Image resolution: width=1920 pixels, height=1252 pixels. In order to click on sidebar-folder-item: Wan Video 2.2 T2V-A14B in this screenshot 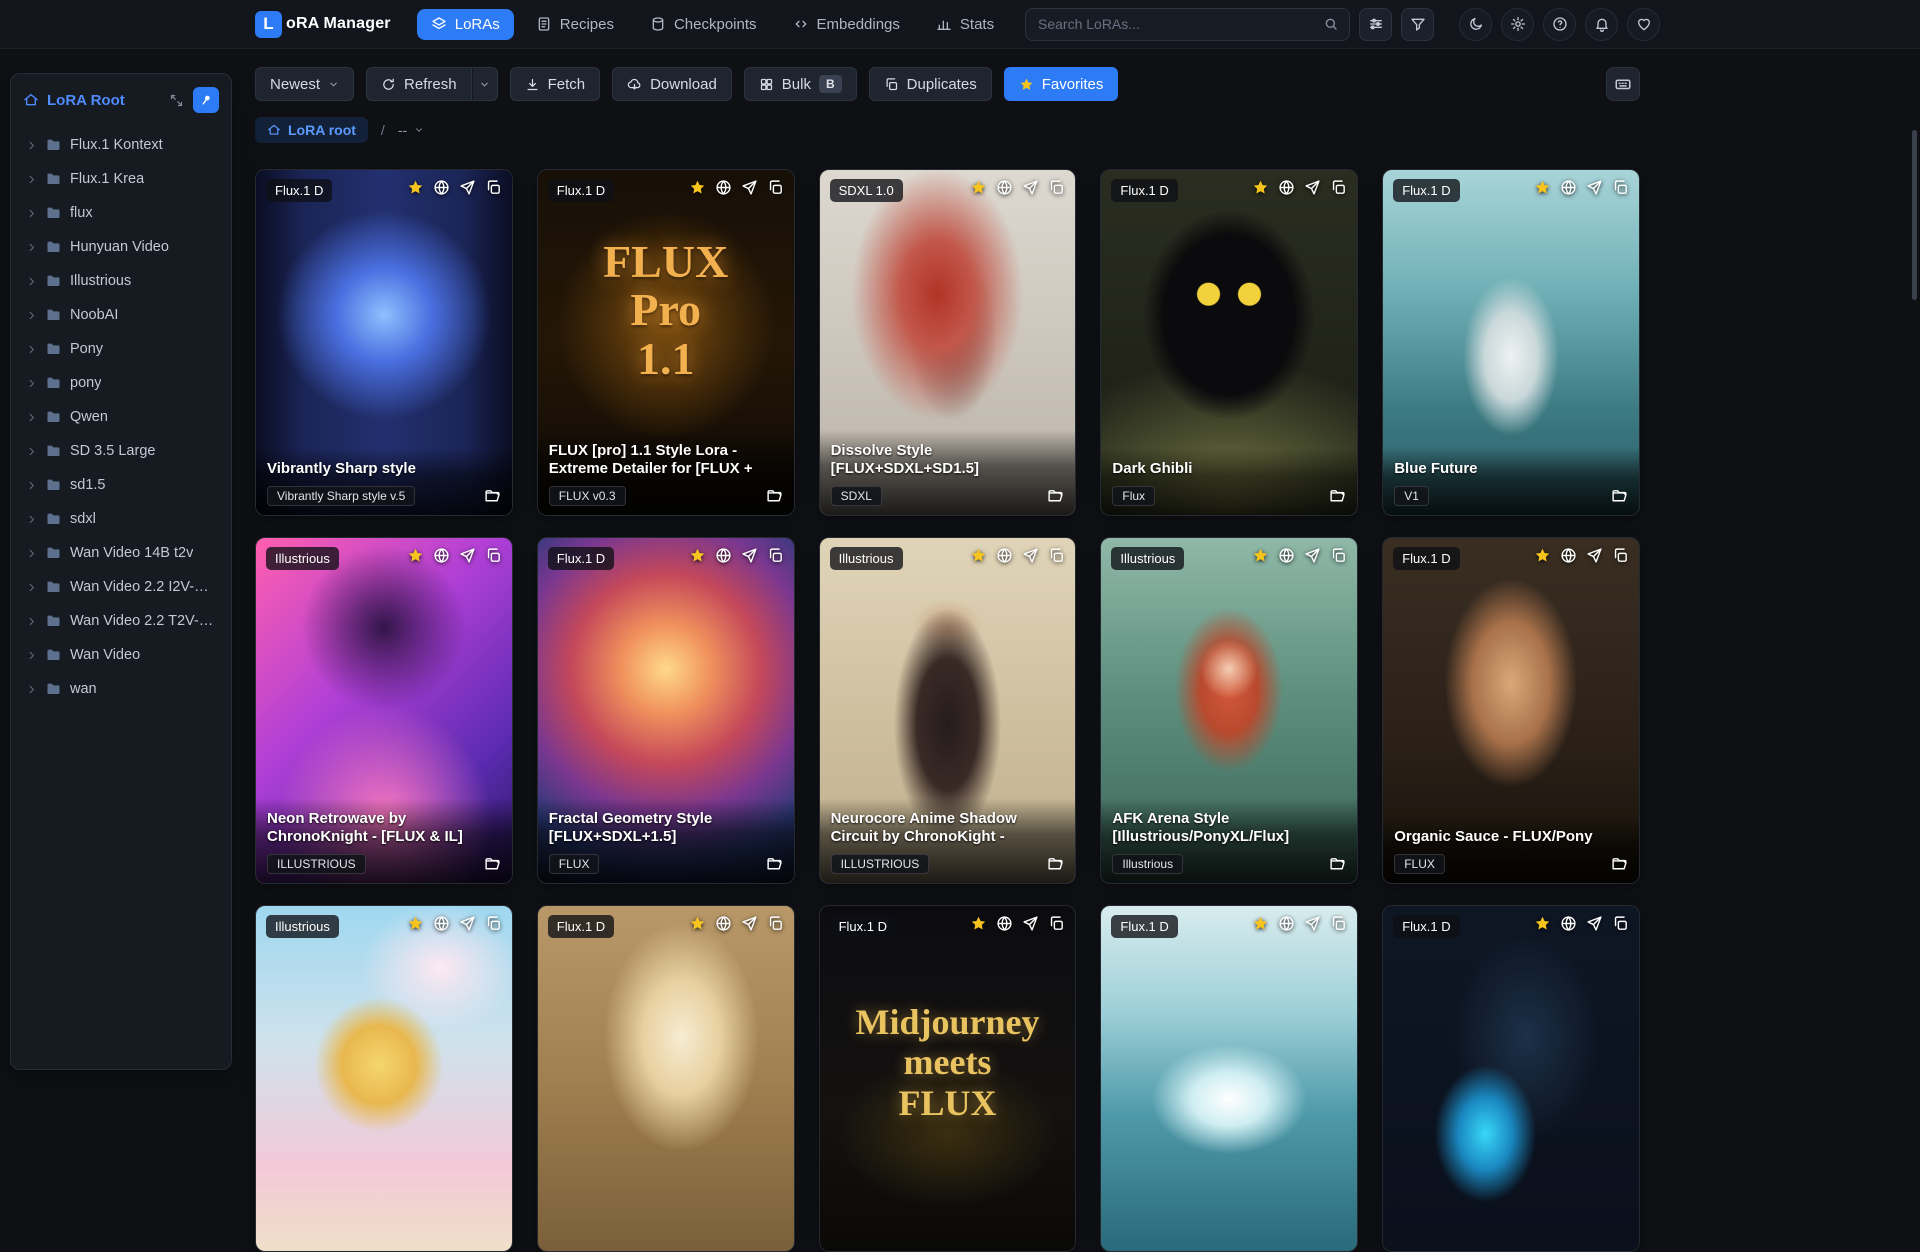, I will do `click(121, 621)`.